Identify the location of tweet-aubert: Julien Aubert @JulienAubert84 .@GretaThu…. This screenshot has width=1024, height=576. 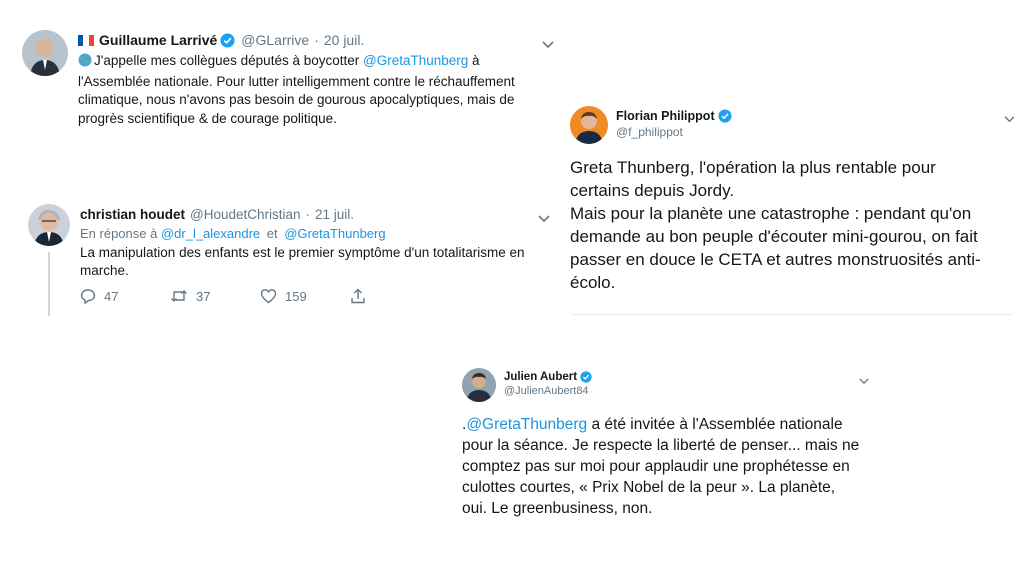
(662, 442).